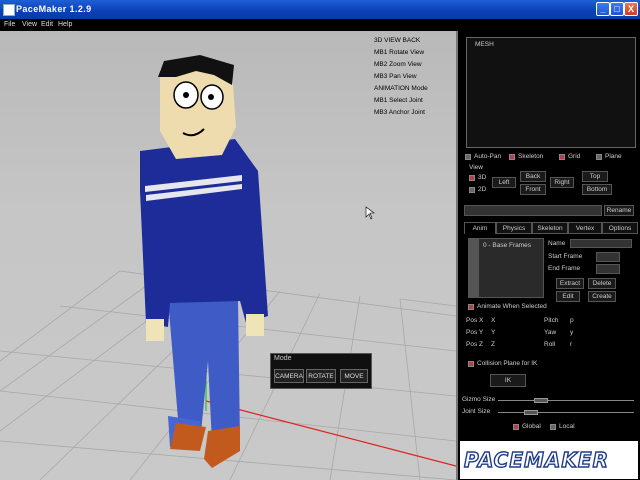 The image size is (640, 480). What do you see at coordinates (370, 213) in the screenshot?
I see `mouse-cursor-icon` at bounding box center [370, 213].